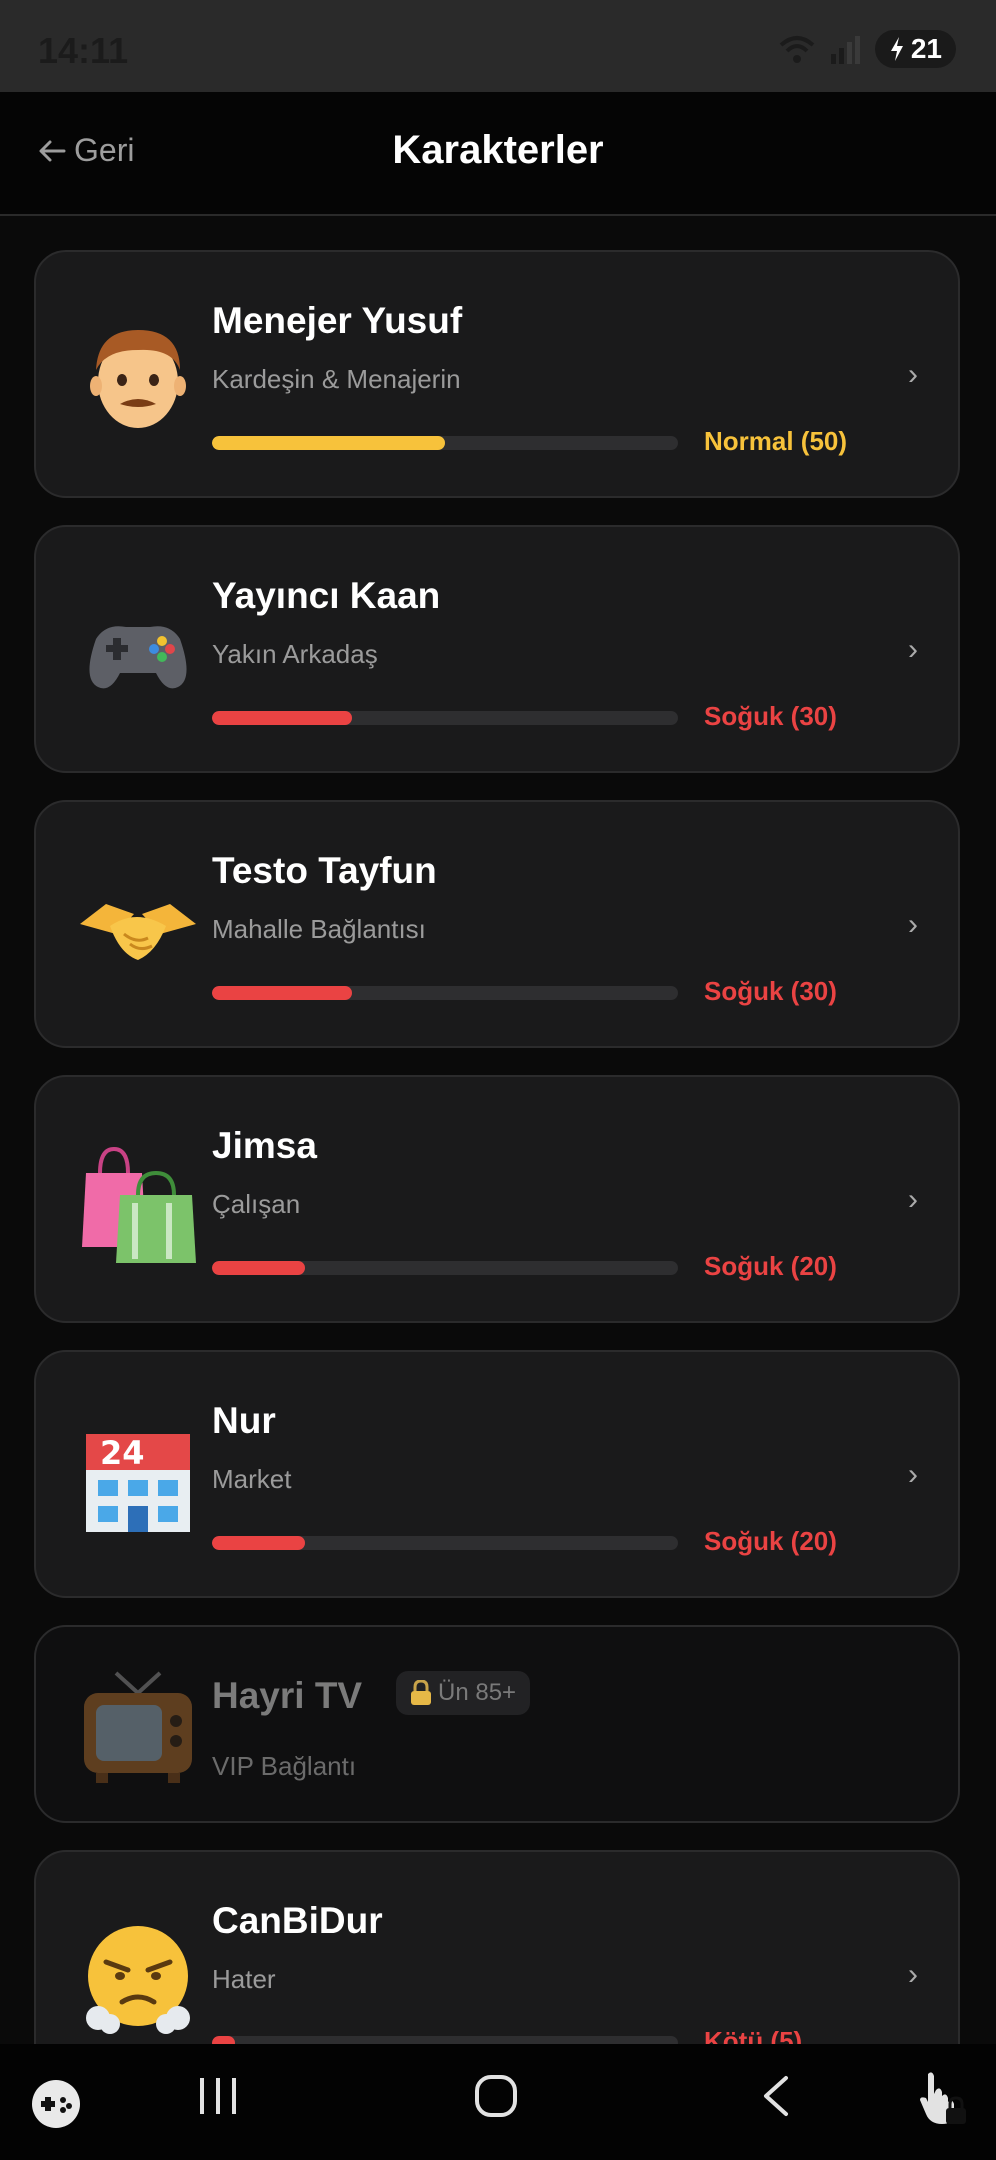 This screenshot has height=2160, width=996. I want to click on character-role: Yakın Arkadaş, so click(295, 654).